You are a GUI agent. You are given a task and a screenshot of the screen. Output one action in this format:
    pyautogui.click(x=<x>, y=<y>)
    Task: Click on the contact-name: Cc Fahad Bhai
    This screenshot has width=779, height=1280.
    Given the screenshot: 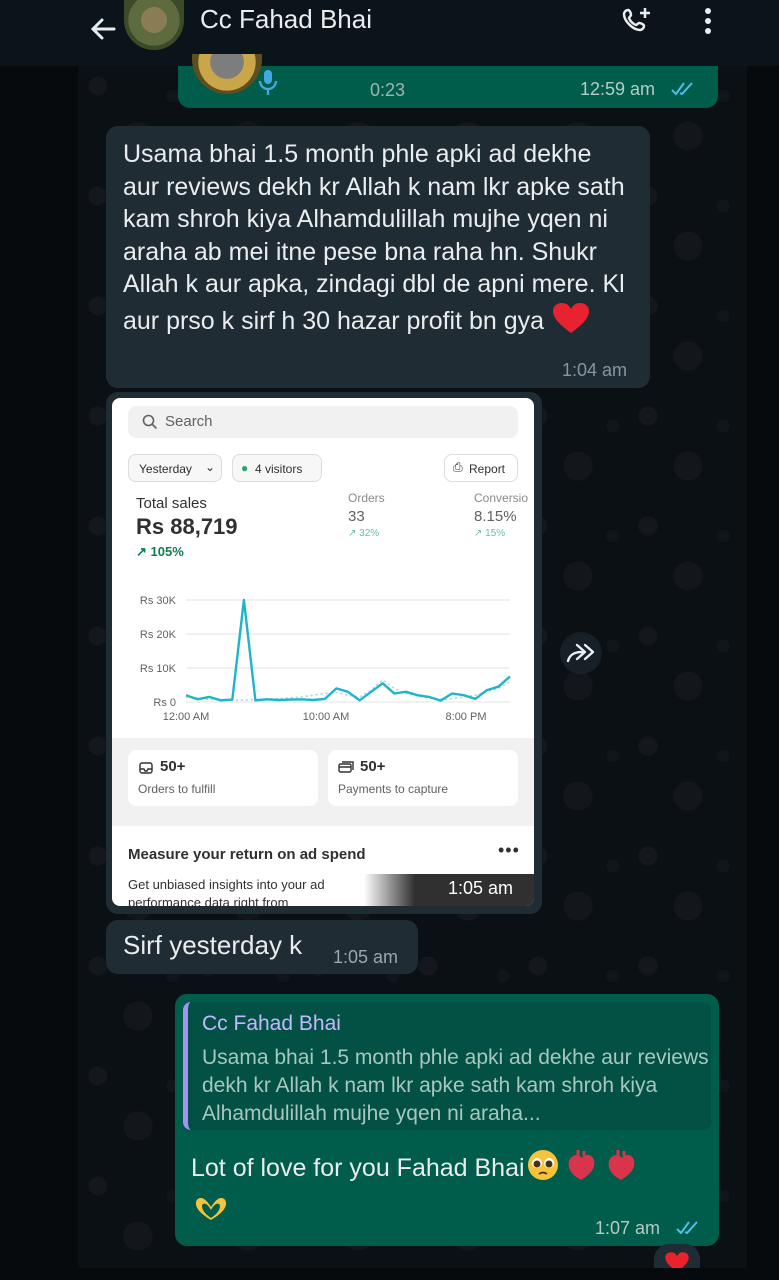 What is the action you would take?
    pyautogui.click(x=286, y=19)
    